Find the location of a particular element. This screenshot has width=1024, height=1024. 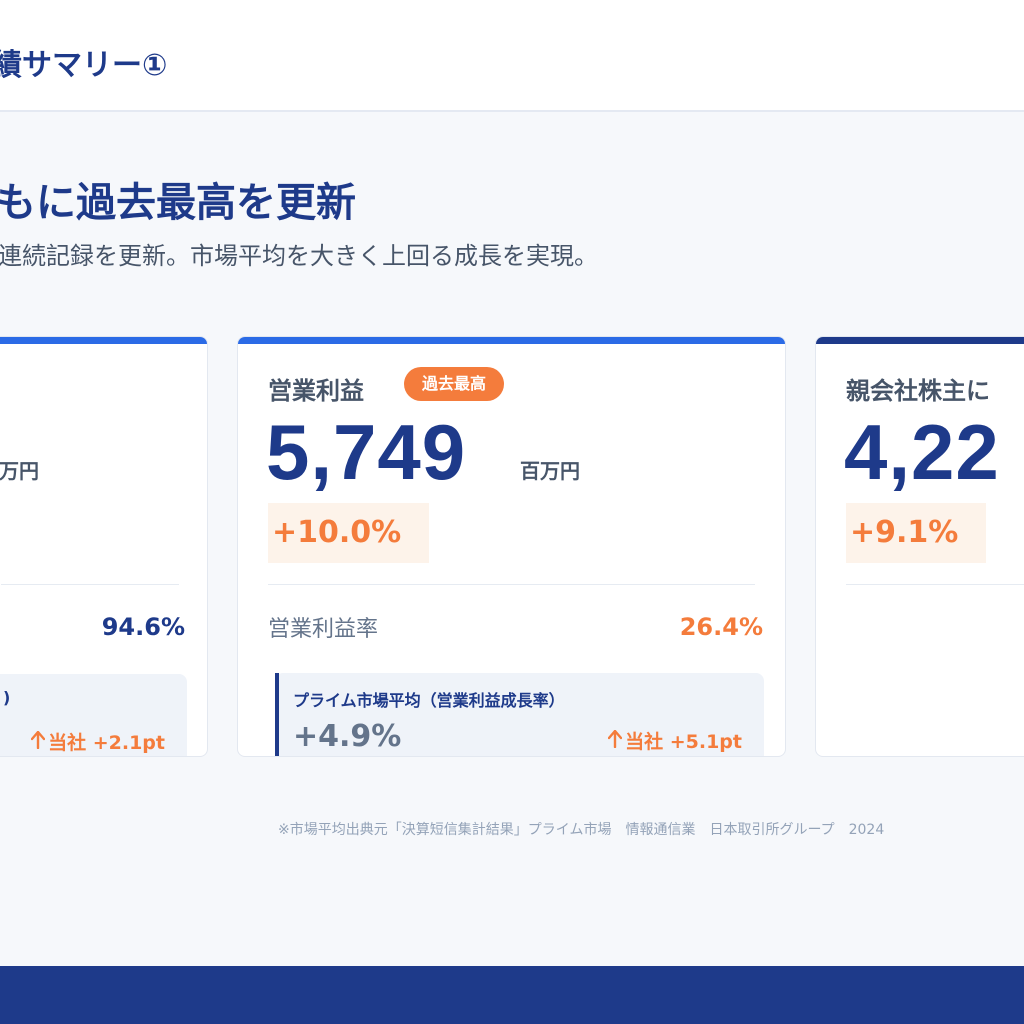

benchmark-compare-text: 当社 +5.1pt is located at coordinates (683, 742).